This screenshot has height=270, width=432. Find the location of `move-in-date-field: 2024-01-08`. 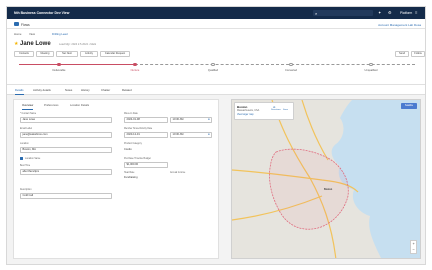

move-in-date-field: 2024-01-08 is located at coordinates (146, 120).